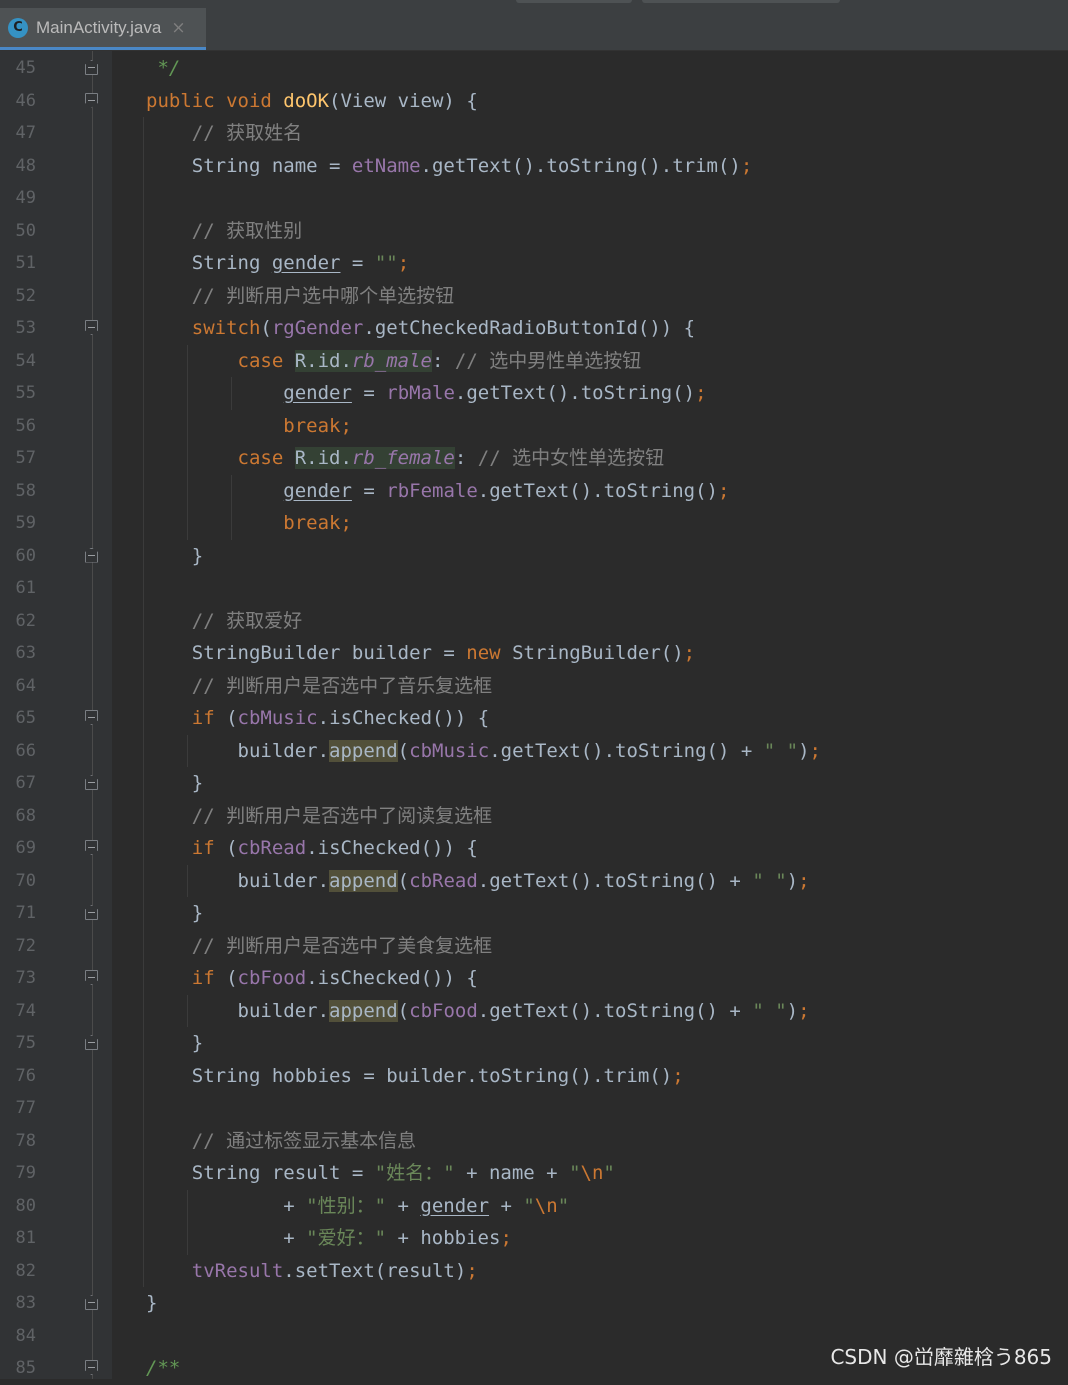  What do you see at coordinates (534, 458) in the screenshot?
I see `code-line: 57 case R.id.rb_female: // 选中女性单选按钮` at bounding box center [534, 458].